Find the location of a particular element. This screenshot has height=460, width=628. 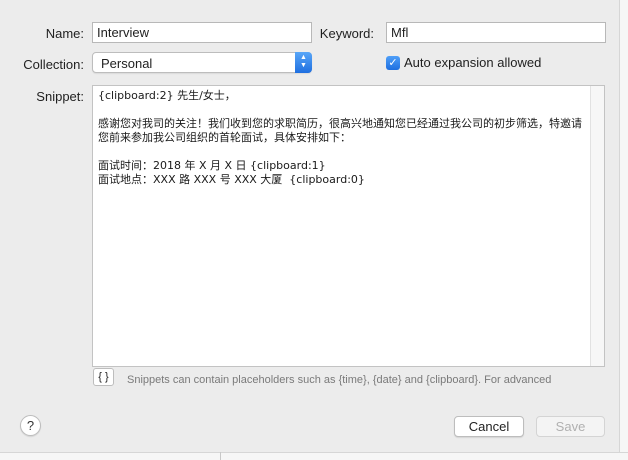

collection-label: Collection: is located at coordinates (53, 64).